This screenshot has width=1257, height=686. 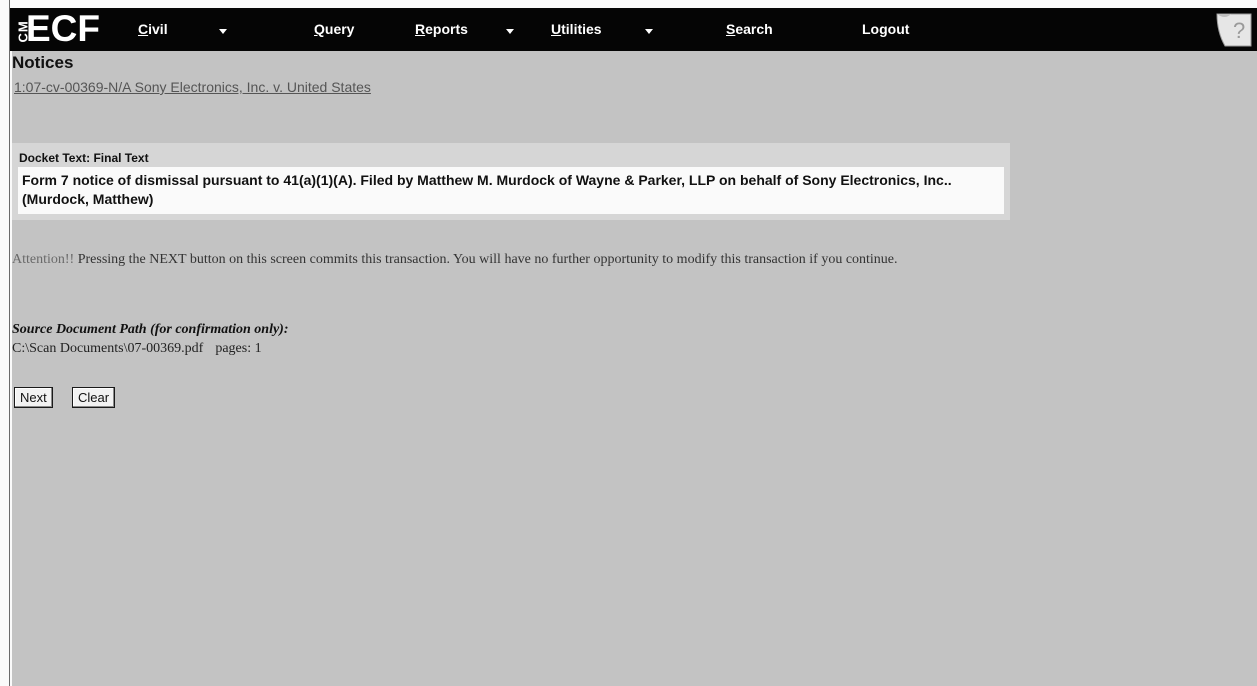 I want to click on window-left-frame, so click(x=6, y=343).